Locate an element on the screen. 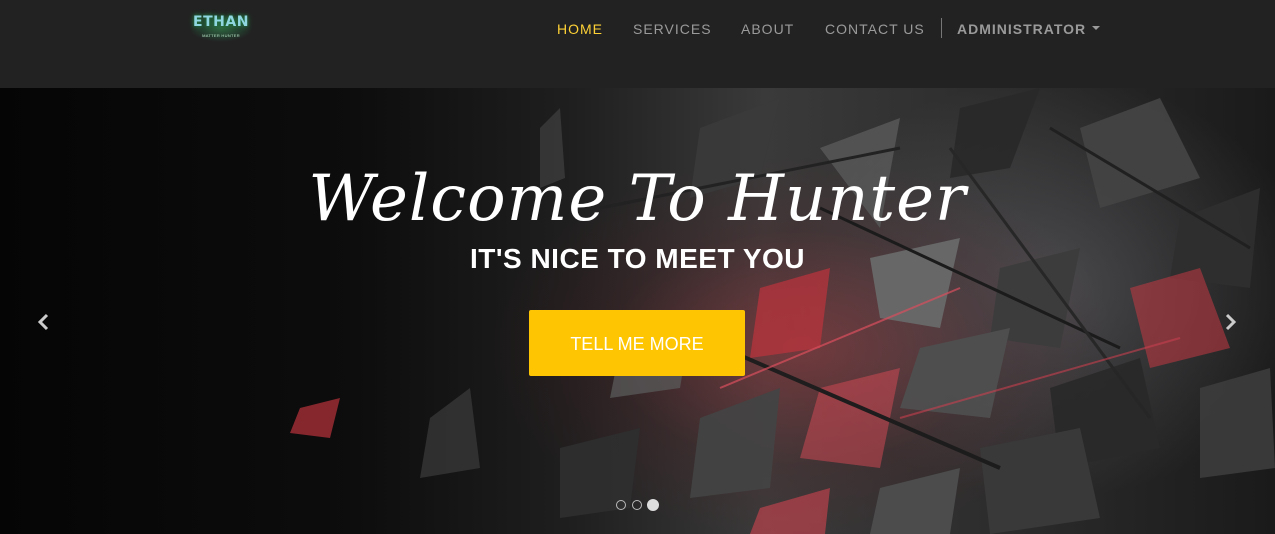 The height and width of the screenshot is (534, 1275). user-menu-label: ADMINISTRATOR is located at coordinates (1022, 29).